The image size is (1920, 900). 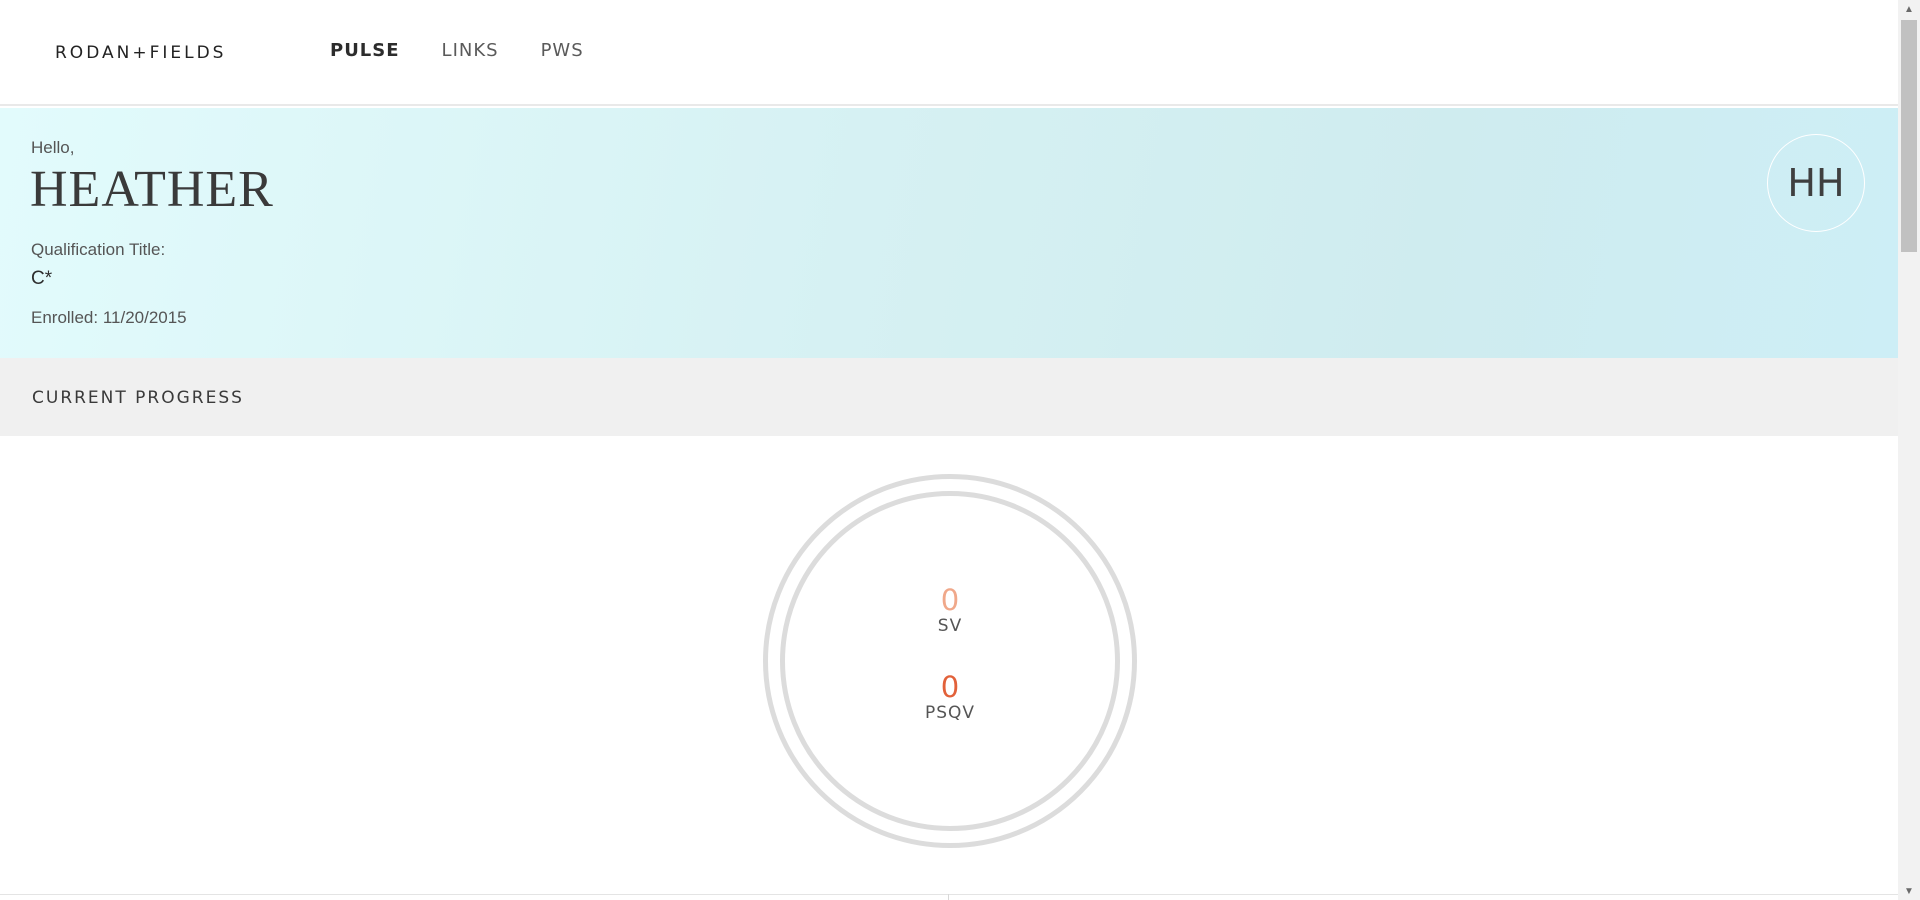 I want to click on triangle-up-icon: ▲, so click(x=1909, y=9).